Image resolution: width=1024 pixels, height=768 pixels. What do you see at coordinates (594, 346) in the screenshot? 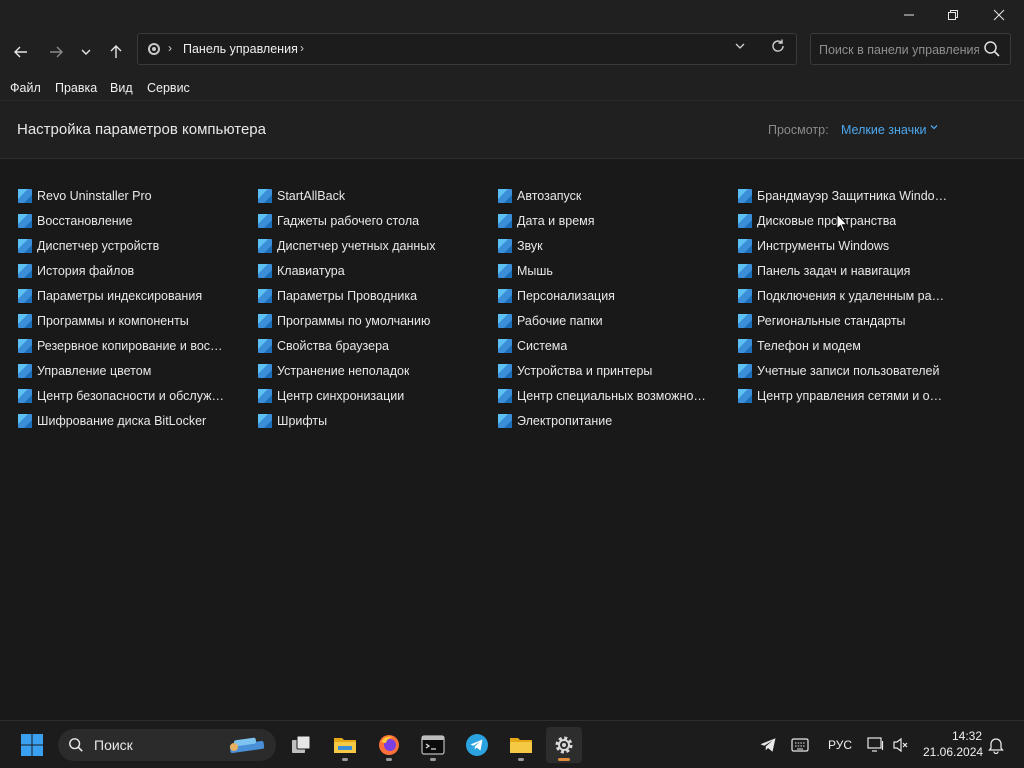
I see `control-panel-item: Система` at bounding box center [594, 346].